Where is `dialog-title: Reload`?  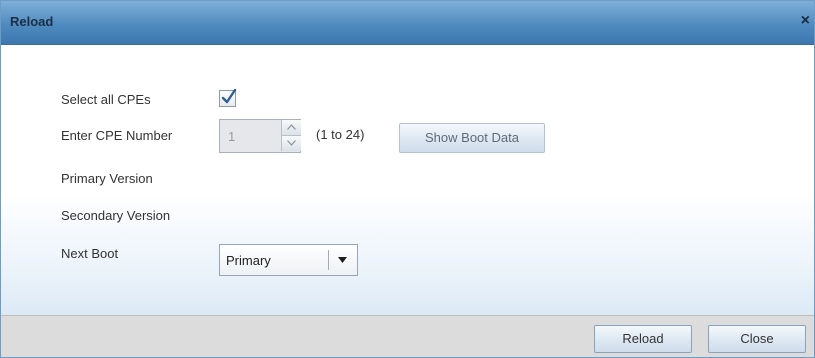 dialog-title: Reload is located at coordinates (32, 21).